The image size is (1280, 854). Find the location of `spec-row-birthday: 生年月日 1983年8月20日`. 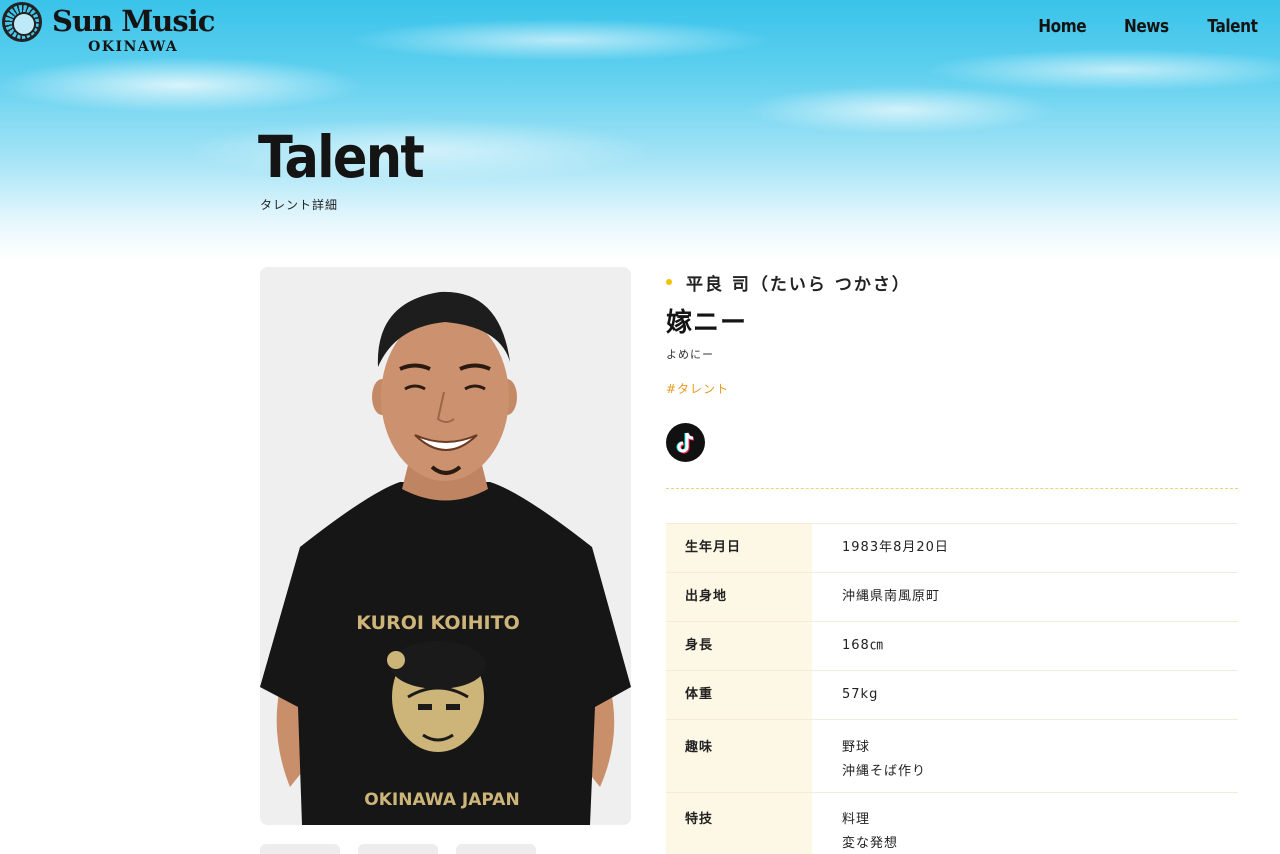

spec-row-birthday: 生年月日 1983年8月20日 is located at coordinates (952, 548).